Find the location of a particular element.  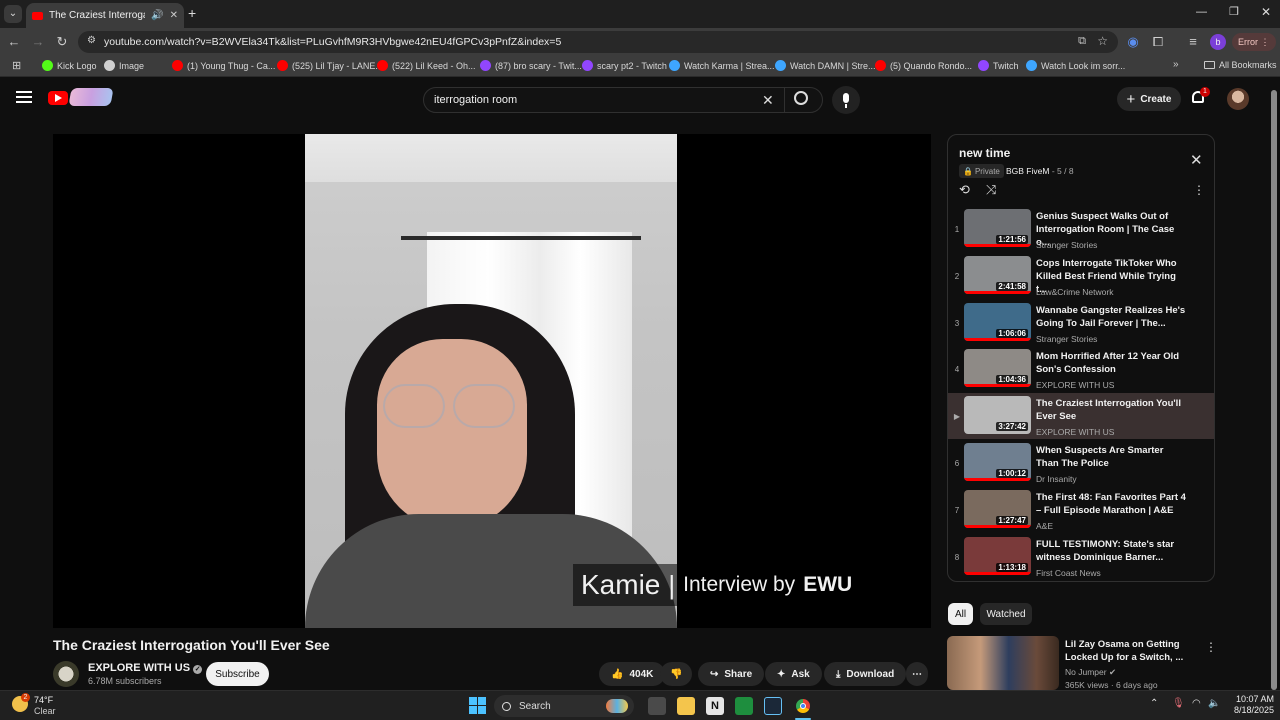

download-button: ⤓ Download is located at coordinates (865, 674).